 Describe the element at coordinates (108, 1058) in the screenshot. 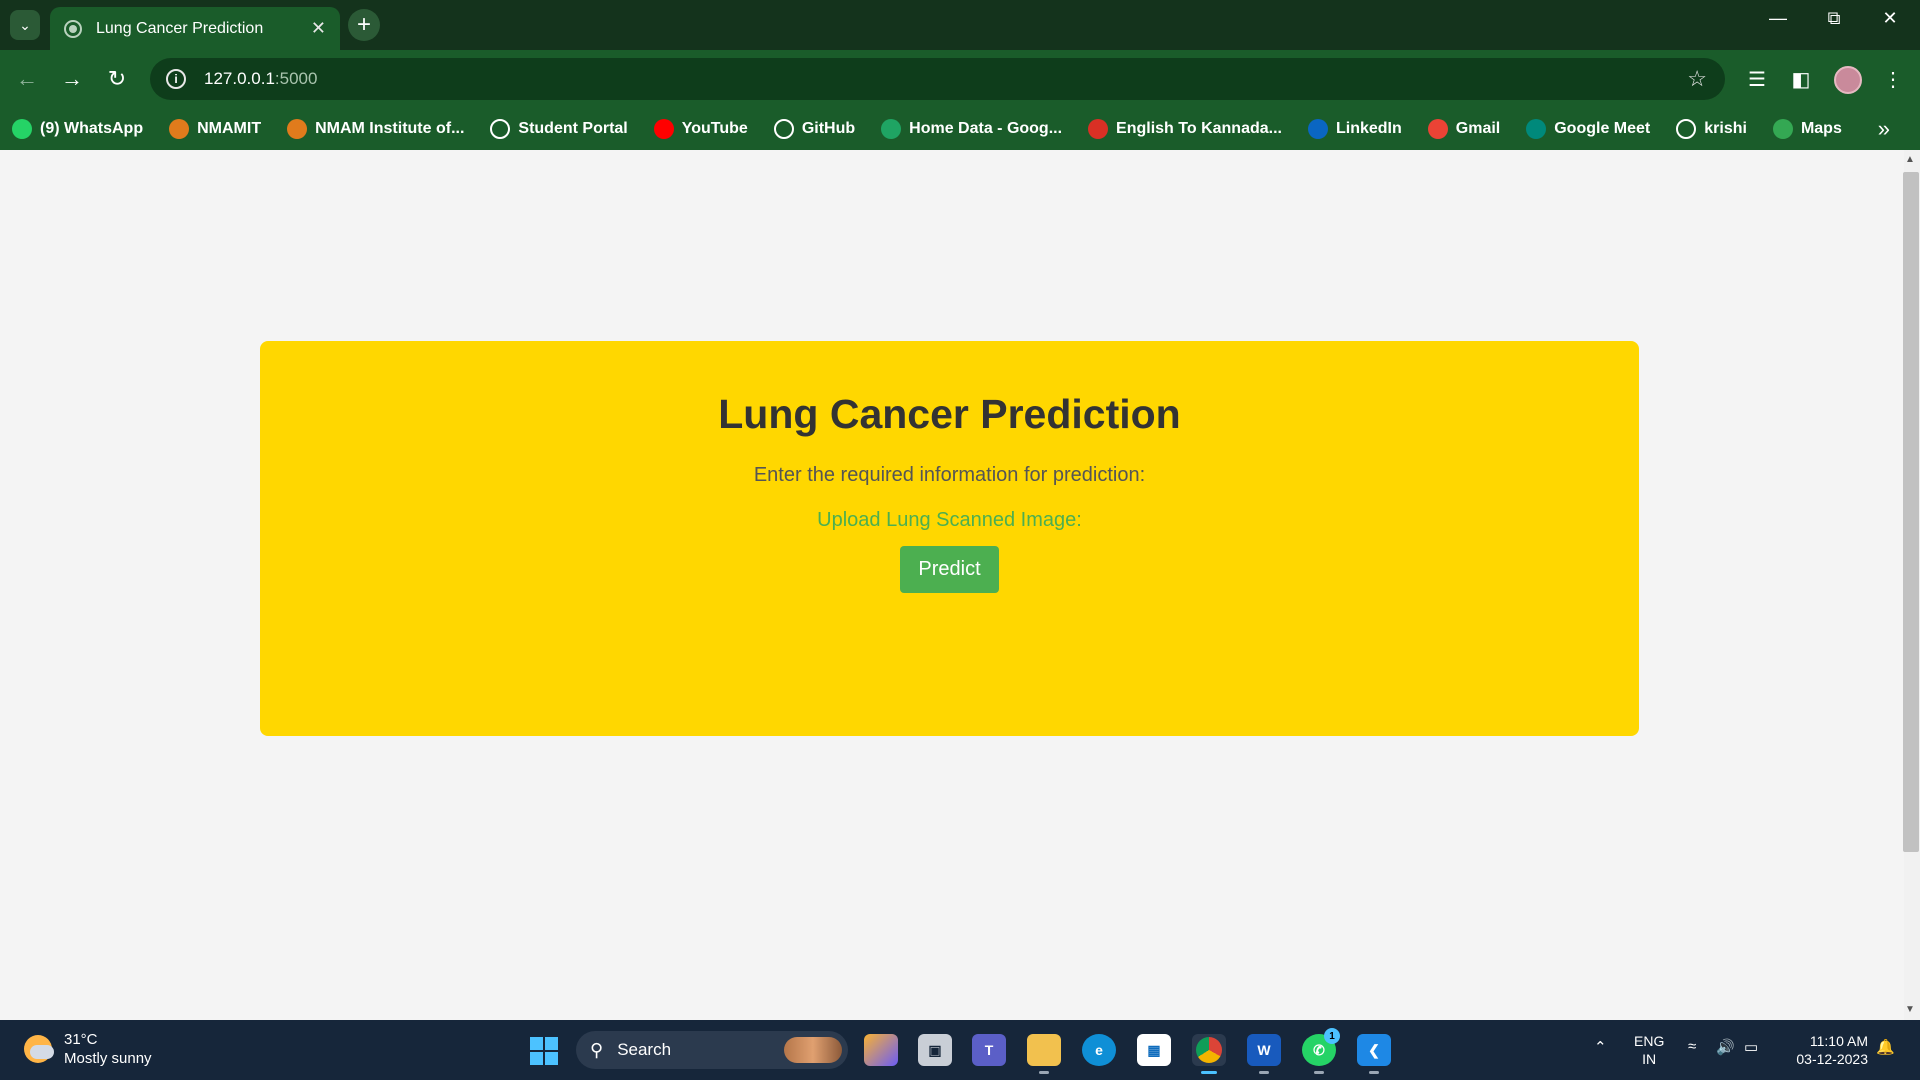

I see `weather-condition: Mostly sunny` at that location.